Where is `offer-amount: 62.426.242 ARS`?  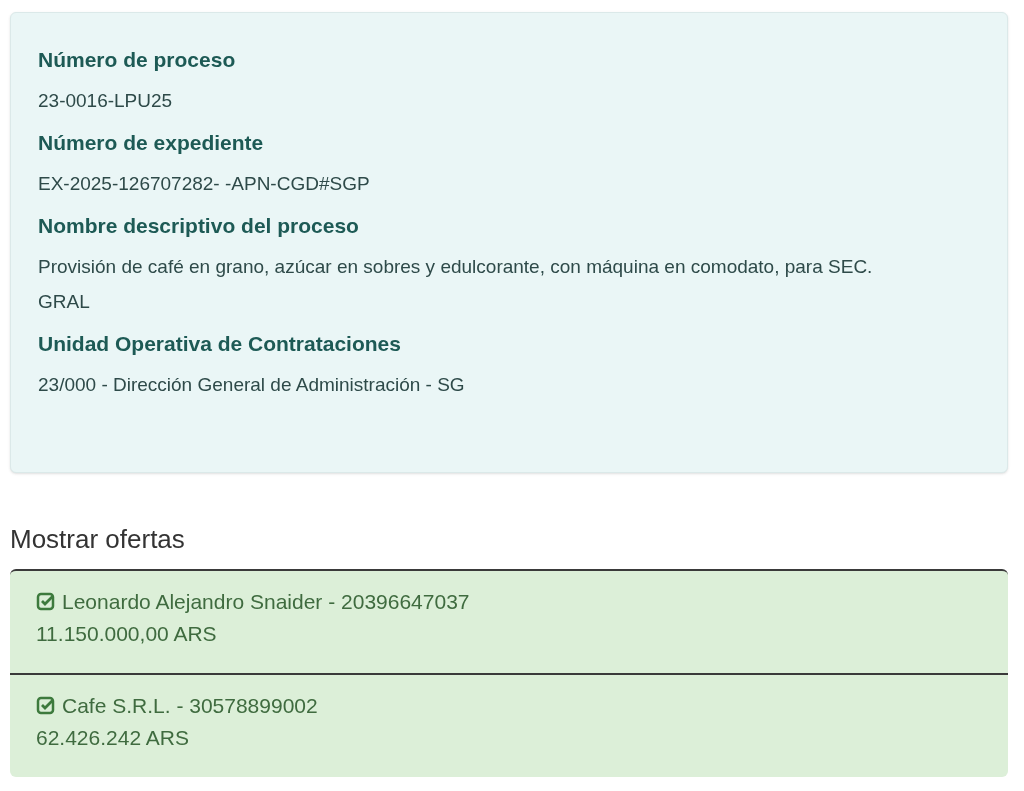
offer-amount: 62.426.242 ARS is located at coordinates (113, 738).